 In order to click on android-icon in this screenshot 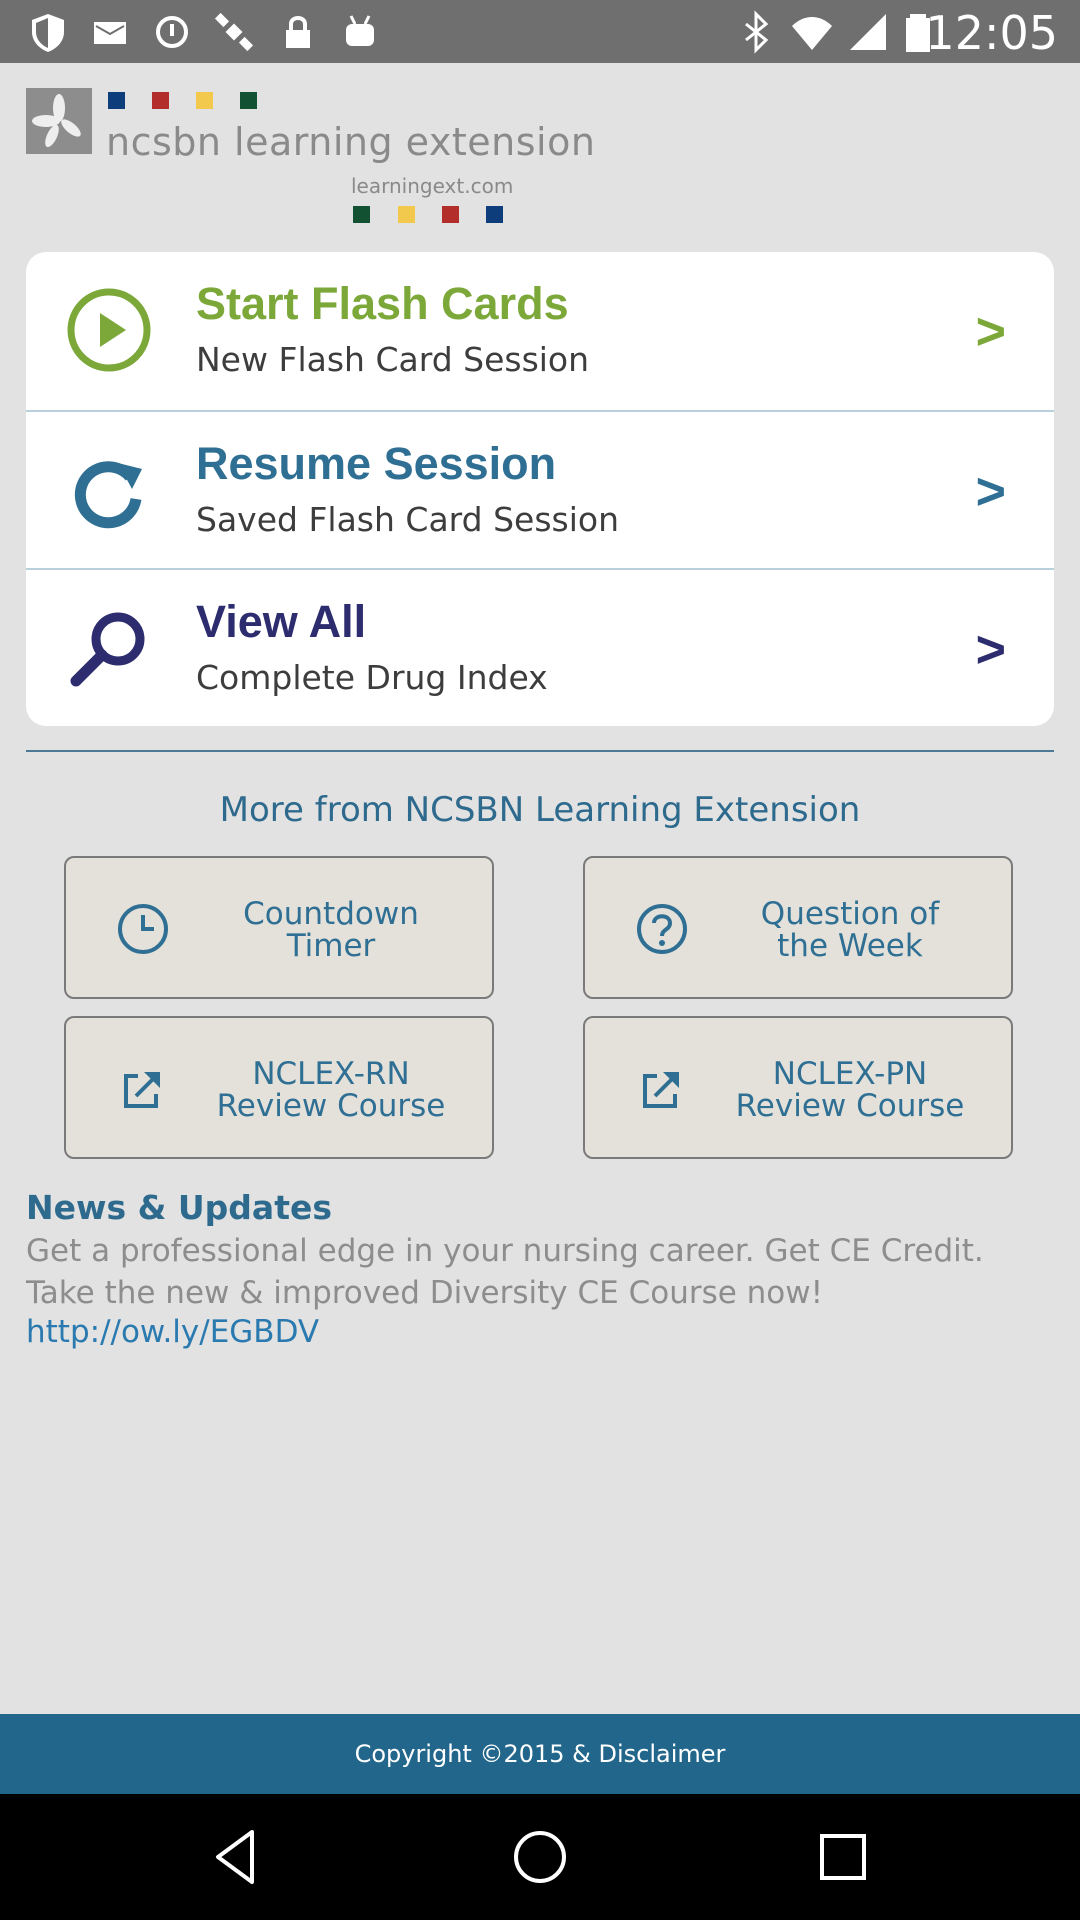, I will do `click(360, 30)`.